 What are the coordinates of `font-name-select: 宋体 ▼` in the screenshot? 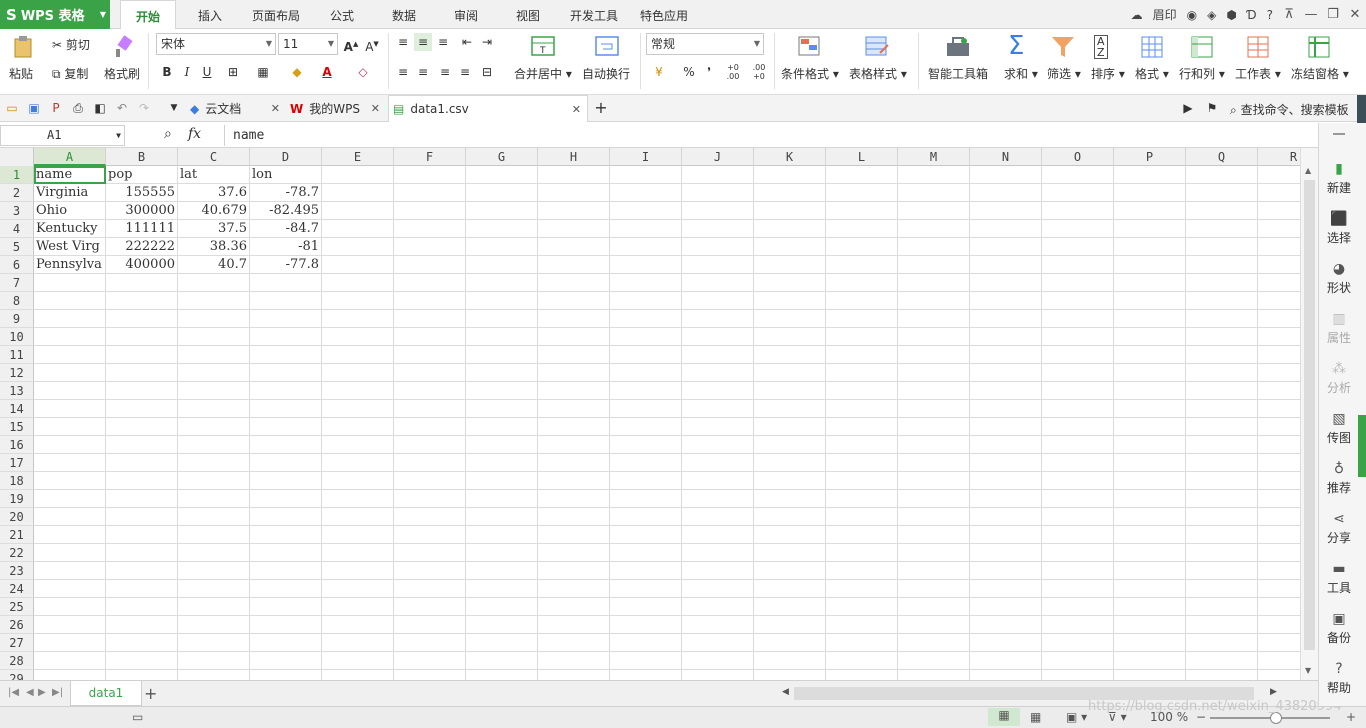 It's located at (216, 44).